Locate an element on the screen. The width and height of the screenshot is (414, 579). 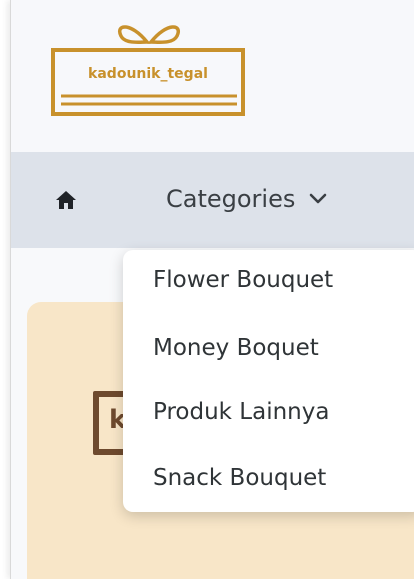
logo-text: kadounik_tegal is located at coordinates (148, 74).